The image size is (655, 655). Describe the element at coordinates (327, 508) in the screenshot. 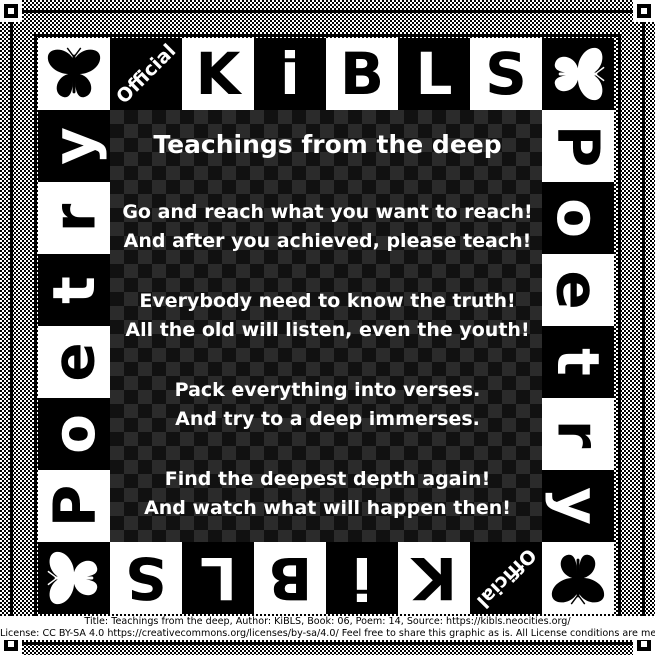

I see `poem-line: And watch what will happen then!` at that location.